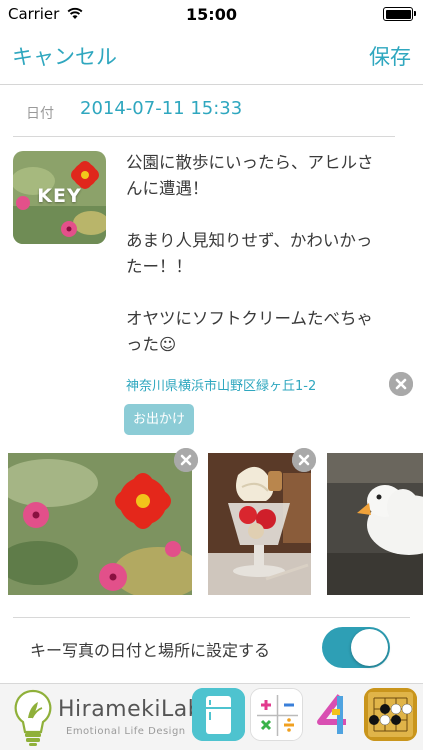 This screenshot has width=423, height=750. I want to click on lightbulb-icon, so click(33, 717).